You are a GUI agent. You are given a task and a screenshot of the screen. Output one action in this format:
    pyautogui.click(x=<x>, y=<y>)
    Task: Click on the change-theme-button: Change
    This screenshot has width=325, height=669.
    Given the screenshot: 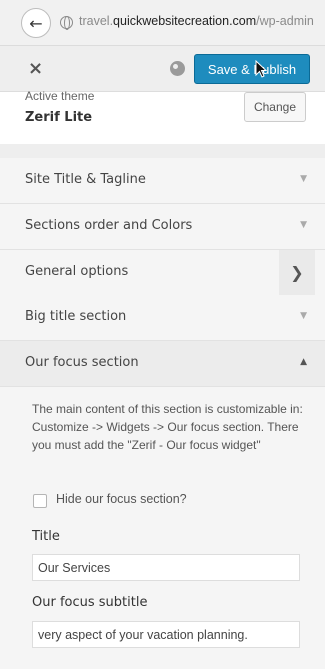 What is the action you would take?
    pyautogui.click(x=275, y=107)
    